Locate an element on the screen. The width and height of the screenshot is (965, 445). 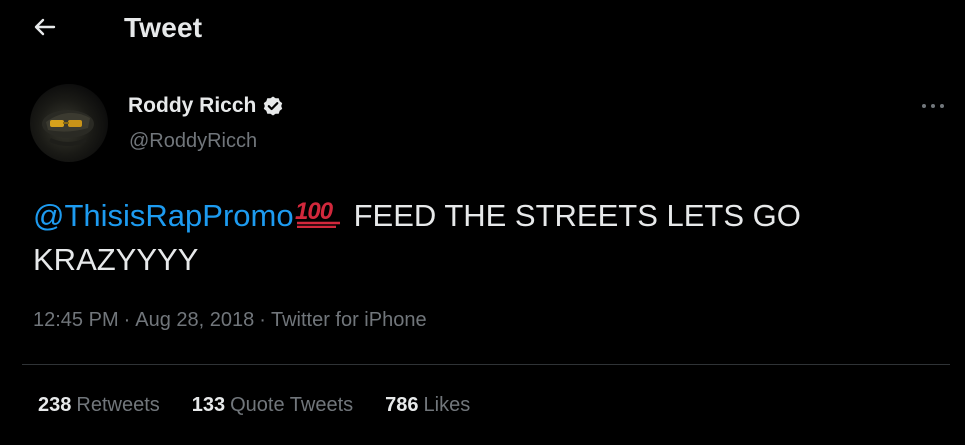
svg-text: 100 is located at coordinates (314, 211).